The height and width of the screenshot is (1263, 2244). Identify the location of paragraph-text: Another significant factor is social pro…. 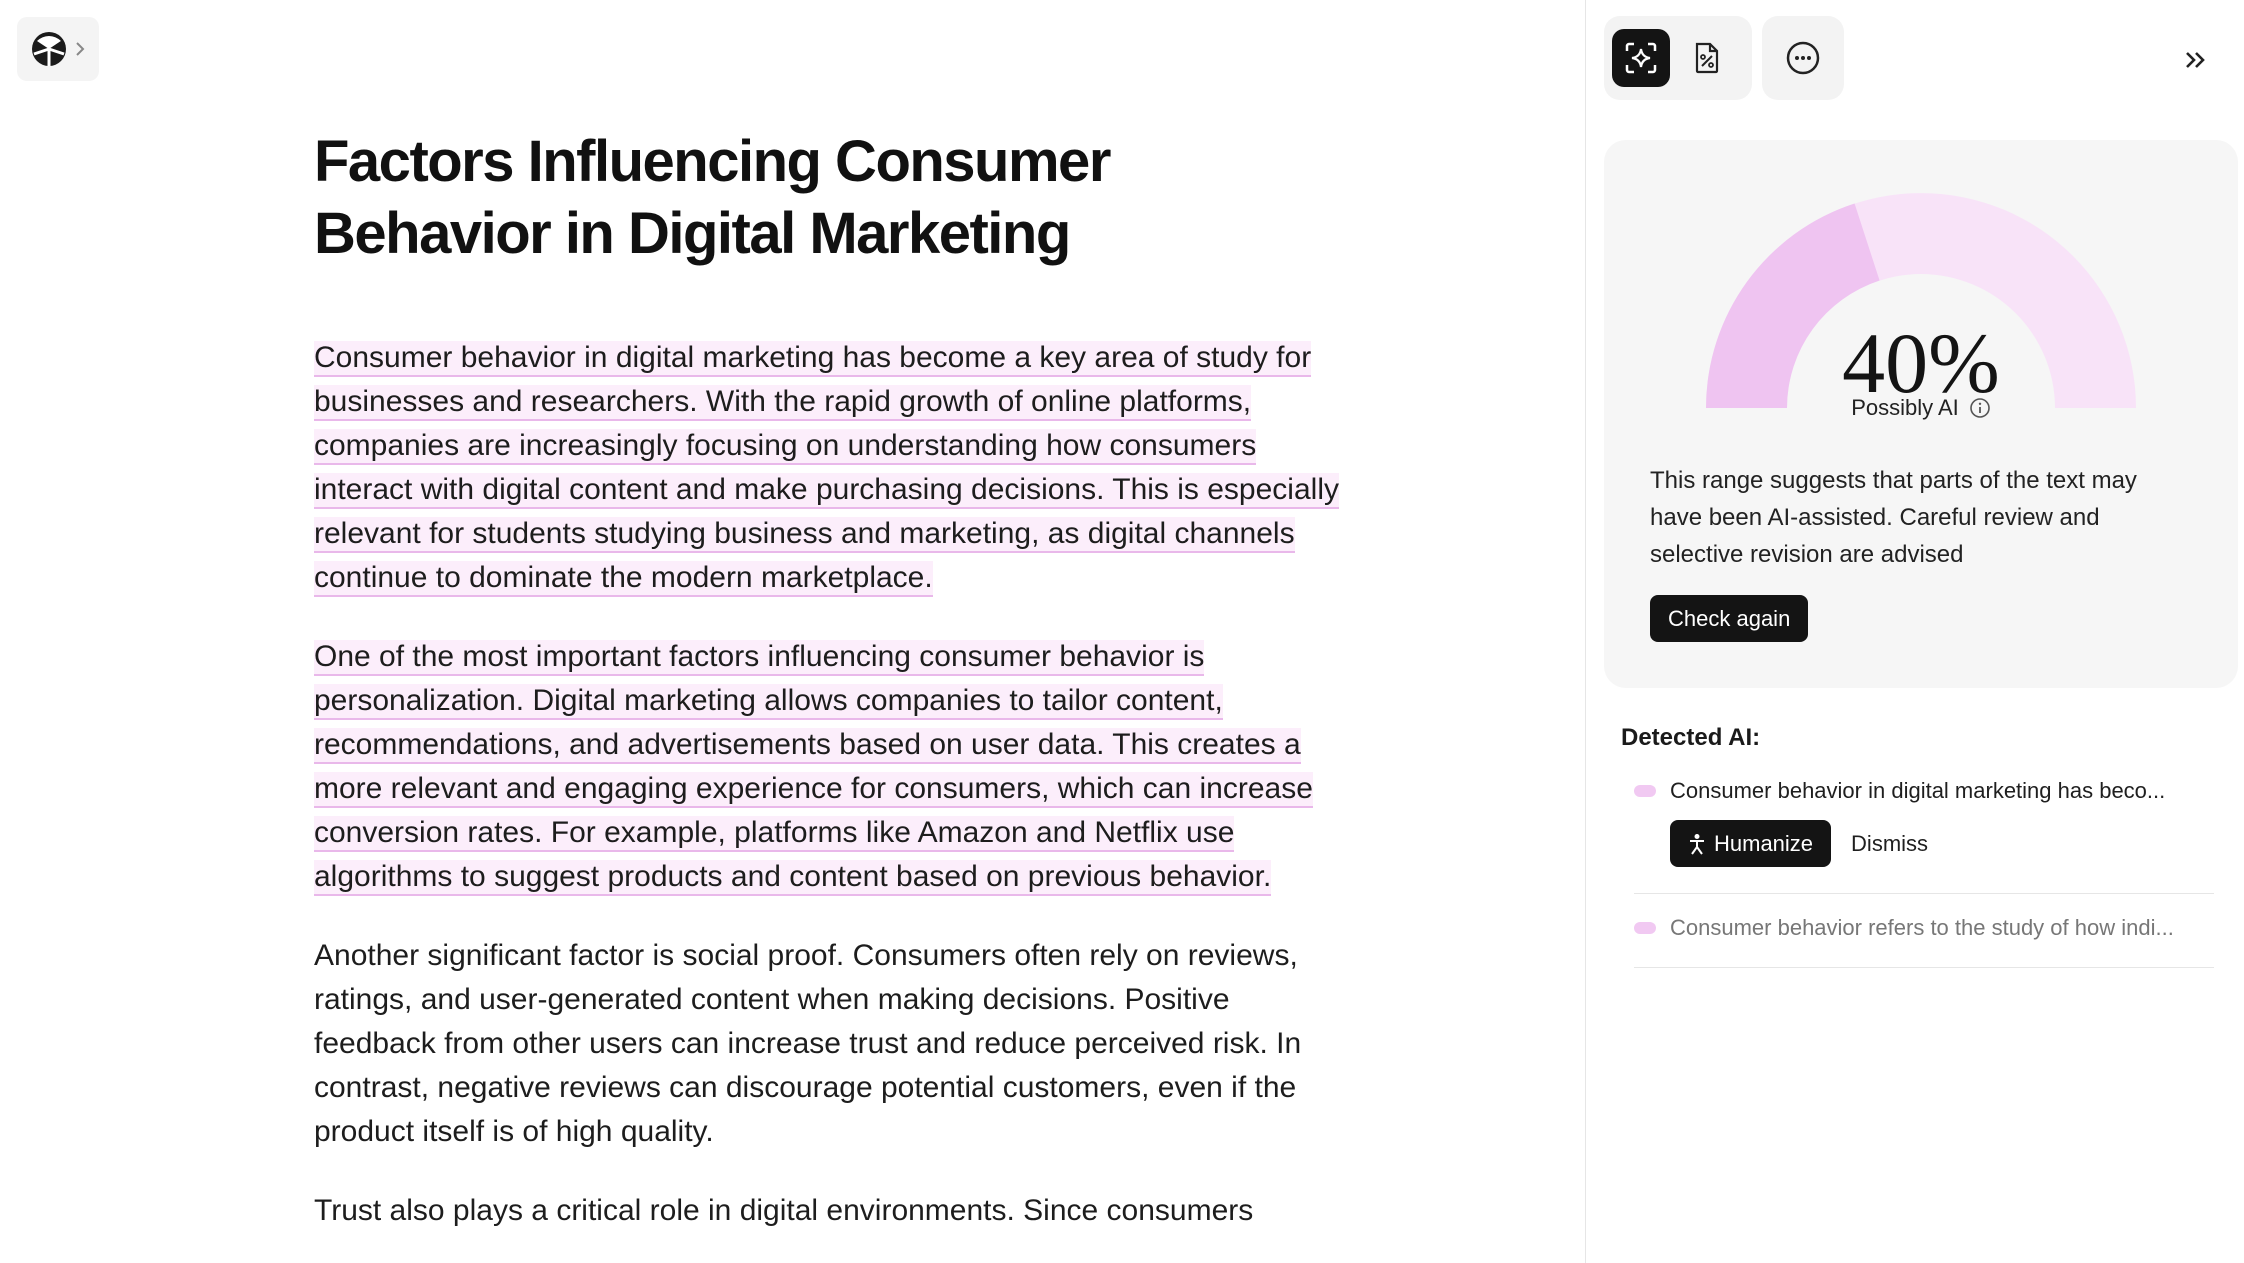
(808, 1043).